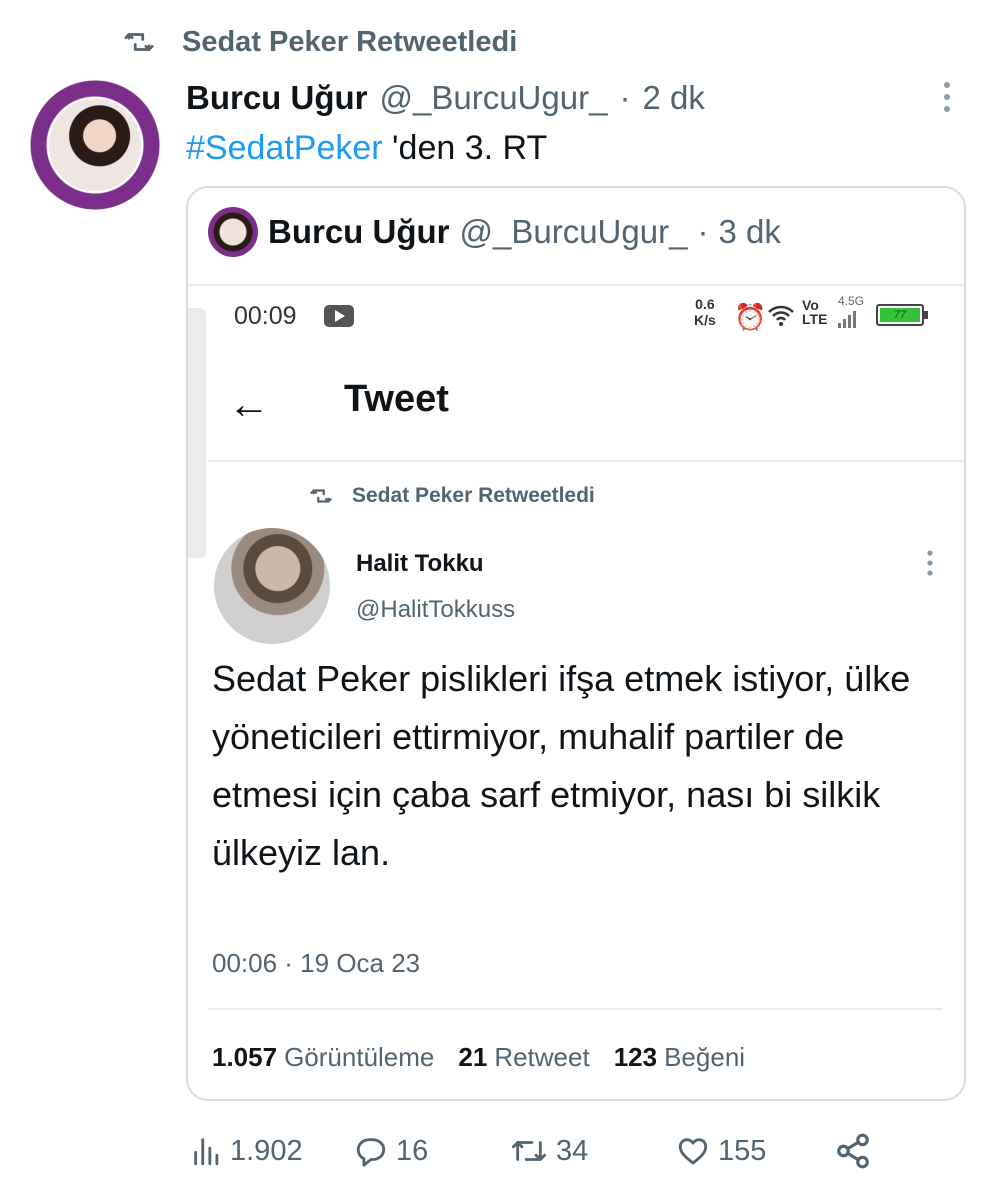  I want to click on views-count: 1.057, so click(245, 1057).